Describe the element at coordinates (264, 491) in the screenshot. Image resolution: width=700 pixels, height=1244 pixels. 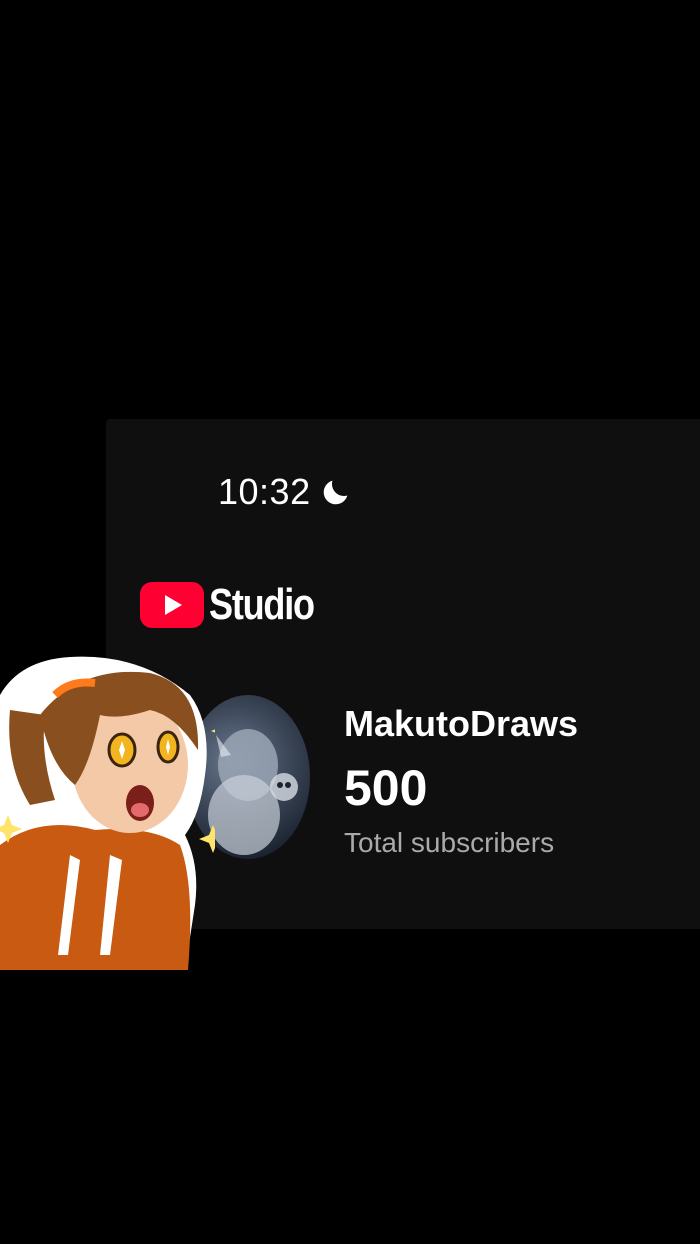
I see `status-time: 10:32` at that location.